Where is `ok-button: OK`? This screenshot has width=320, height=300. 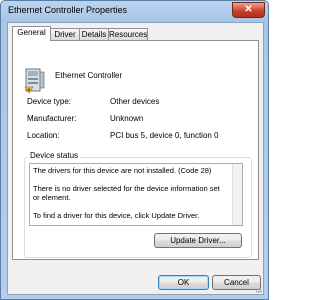 ok-button: OK is located at coordinates (183, 282).